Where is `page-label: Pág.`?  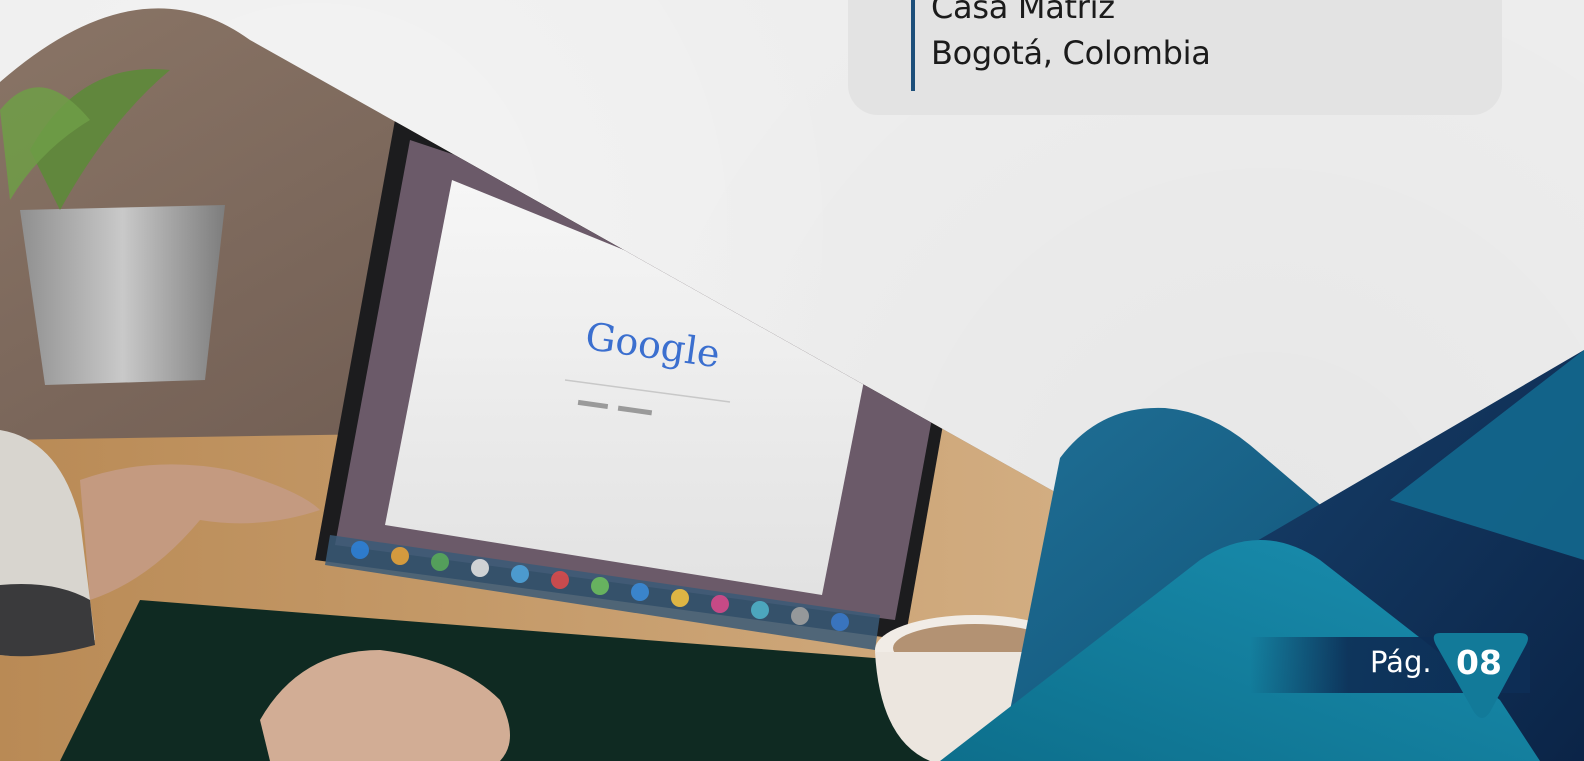
page-label: Pág. is located at coordinates (1401, 662).